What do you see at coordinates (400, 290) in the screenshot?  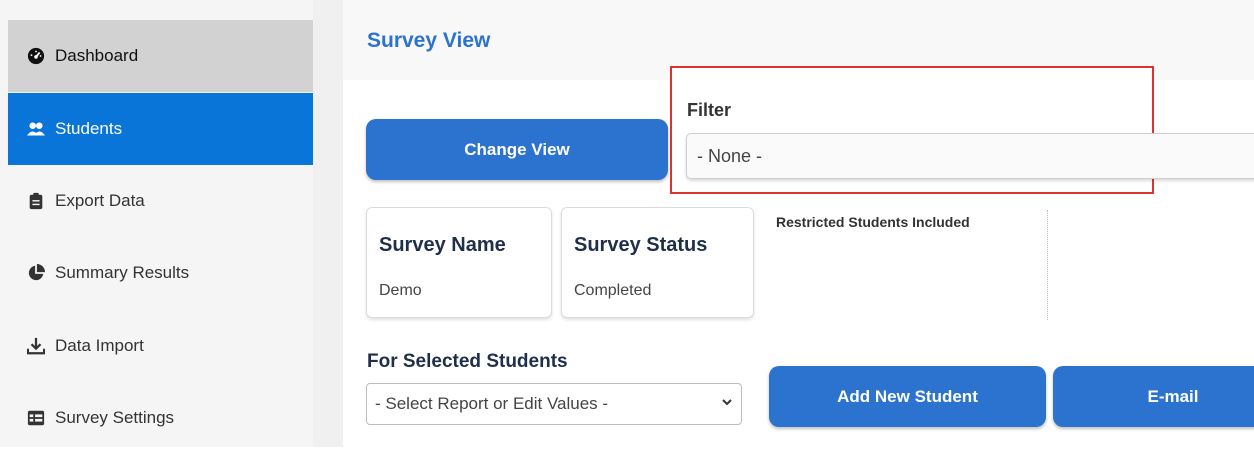 I see `survey-name-value: Demo` at bounding box center [400, 290].